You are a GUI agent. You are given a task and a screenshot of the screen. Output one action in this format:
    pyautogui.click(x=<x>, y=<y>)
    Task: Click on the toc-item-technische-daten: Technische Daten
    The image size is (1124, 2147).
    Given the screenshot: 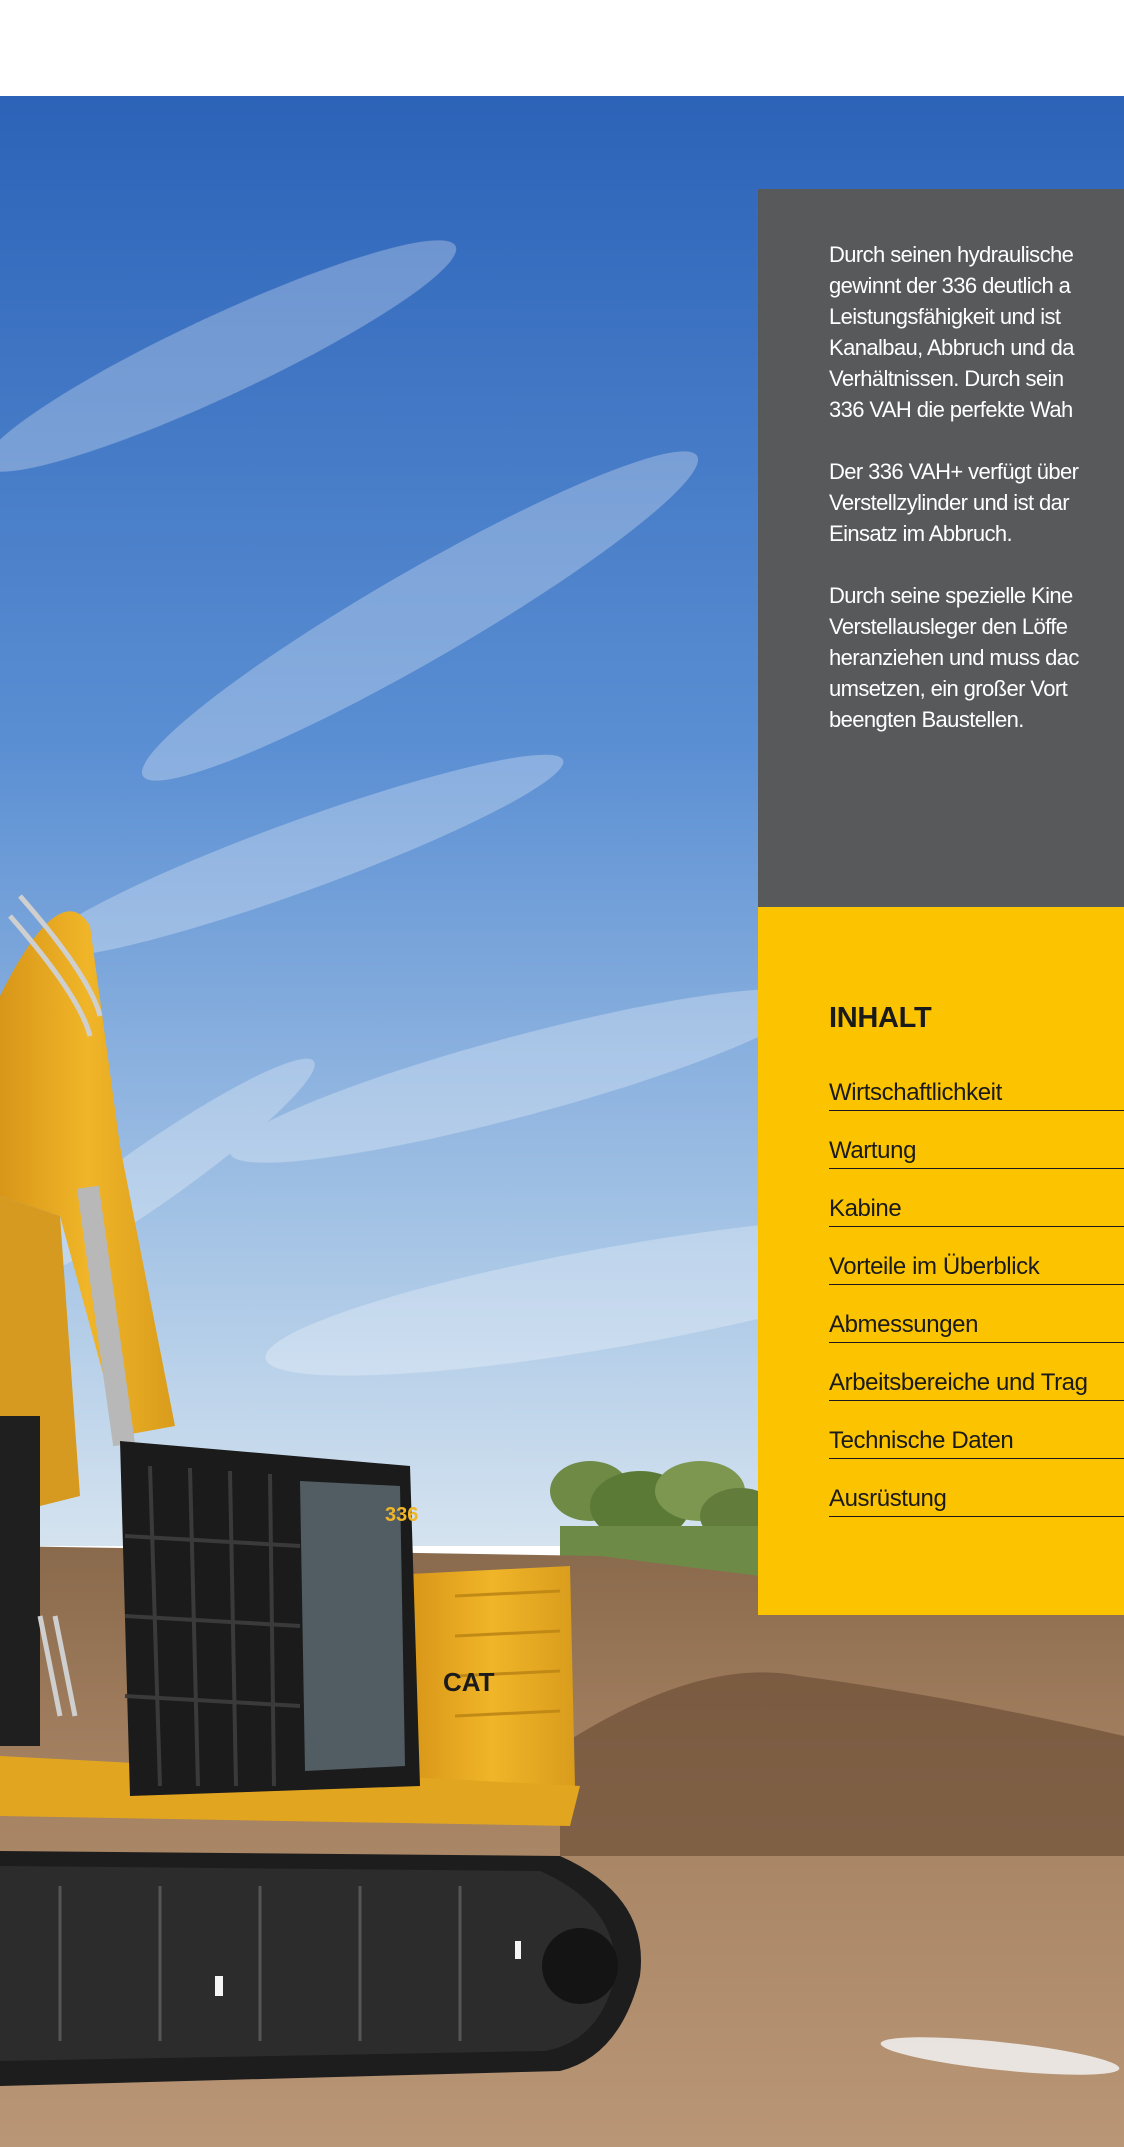 What is the action you would take?
    pyautogui.click(x=976, y=1430)
    